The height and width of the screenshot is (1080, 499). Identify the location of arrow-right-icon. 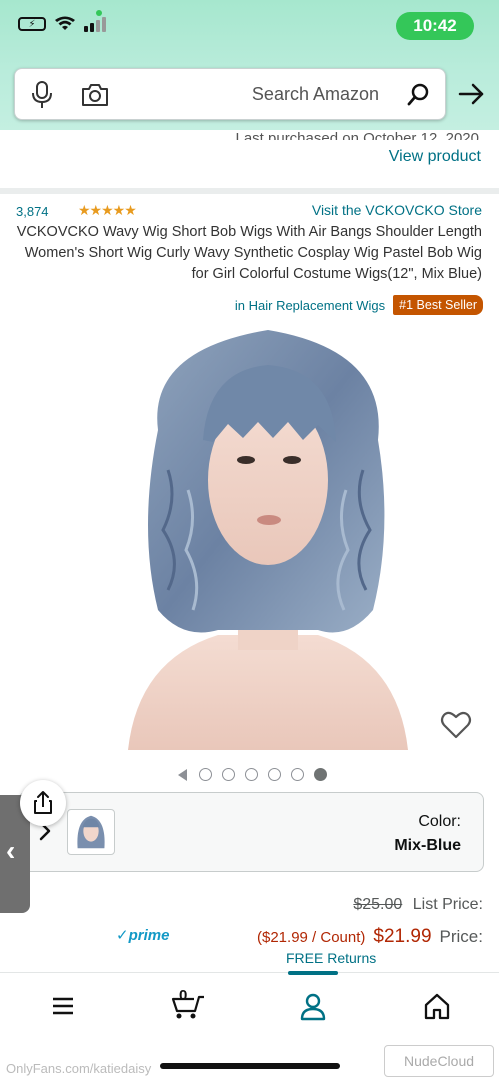
(472, 94).